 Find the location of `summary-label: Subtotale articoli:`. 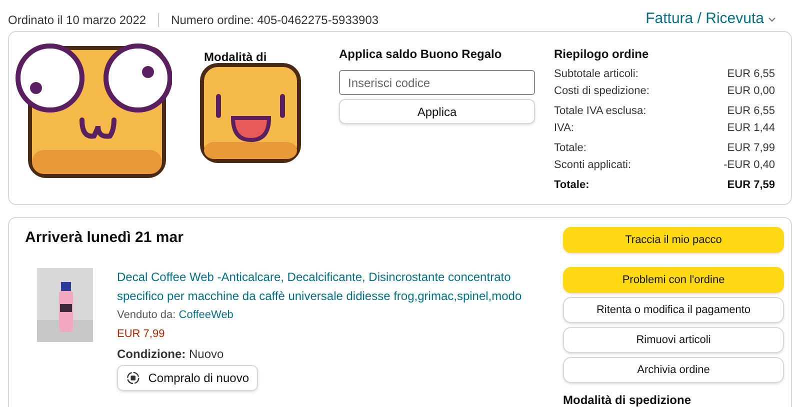

summary-label: Subtotale articoli: is located at coordinates (596, 74).